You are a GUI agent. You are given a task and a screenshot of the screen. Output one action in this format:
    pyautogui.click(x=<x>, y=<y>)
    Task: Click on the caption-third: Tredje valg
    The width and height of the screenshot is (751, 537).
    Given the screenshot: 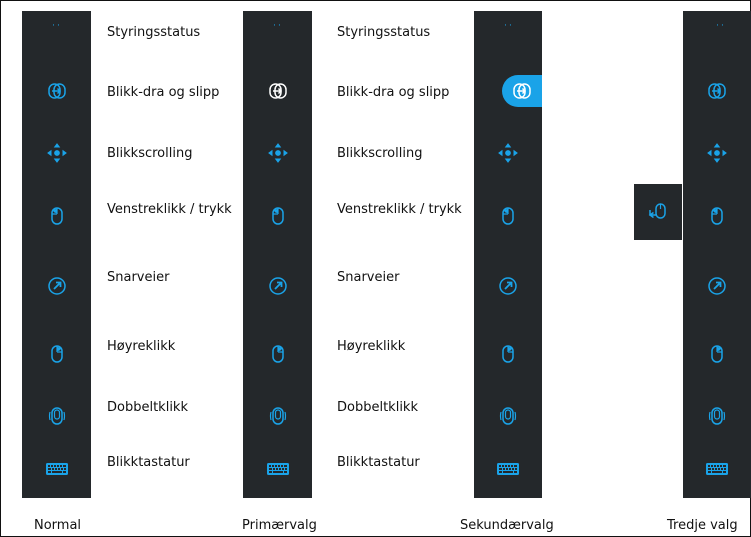 What is the action you would take?
    pyautogui.click(x=702, y=525)
    